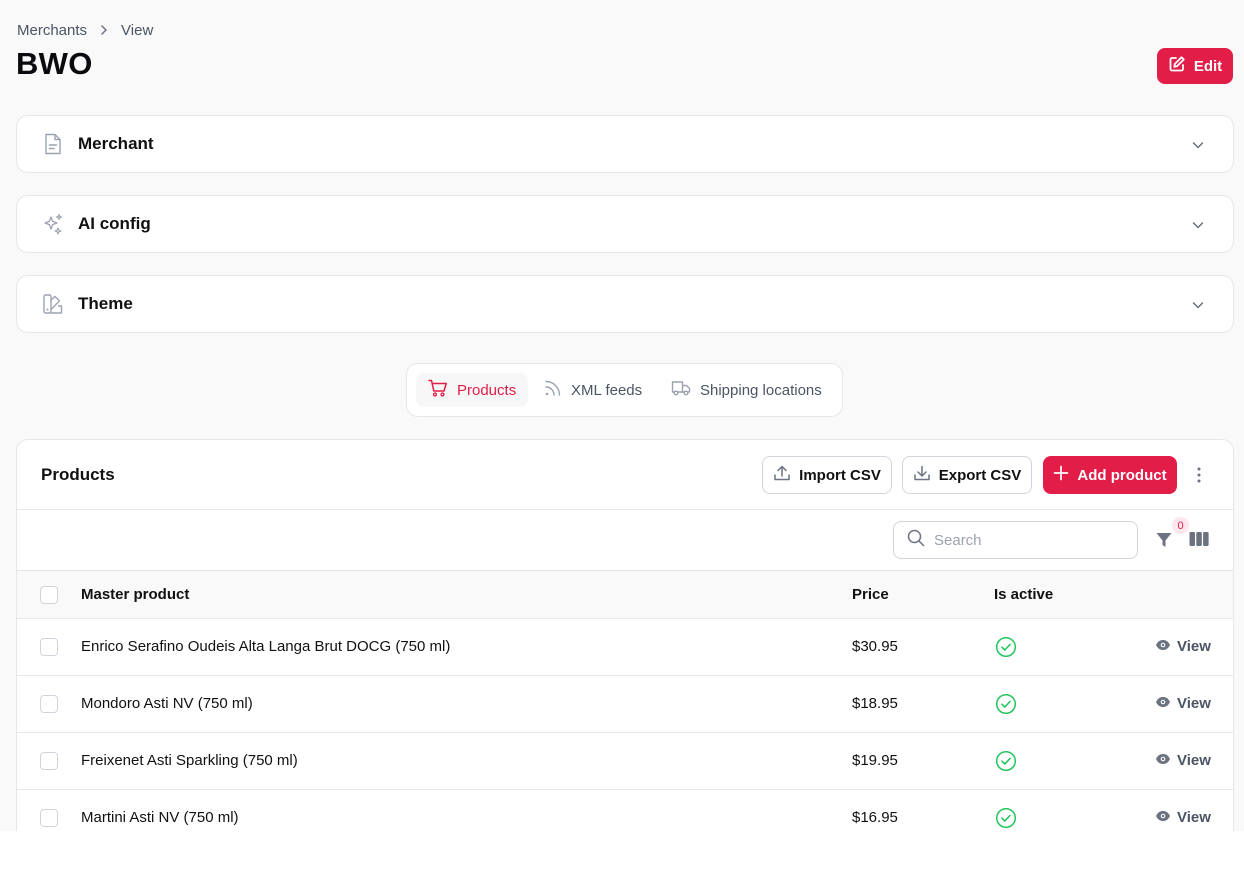  What do you see at coordinates (922, 475) in the screenshot?
I see `download-icon` at bounding box center [922, 475].